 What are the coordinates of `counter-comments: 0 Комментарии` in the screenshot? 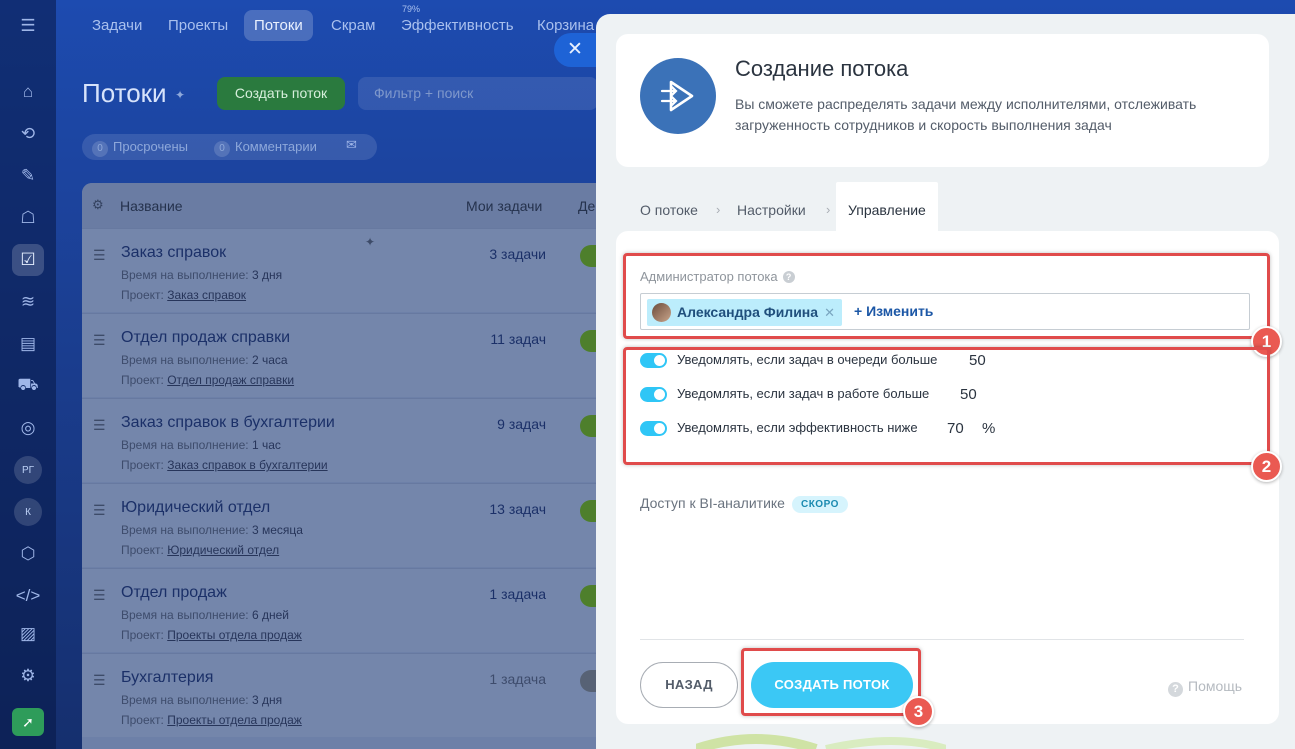 It's located at (265, 148).